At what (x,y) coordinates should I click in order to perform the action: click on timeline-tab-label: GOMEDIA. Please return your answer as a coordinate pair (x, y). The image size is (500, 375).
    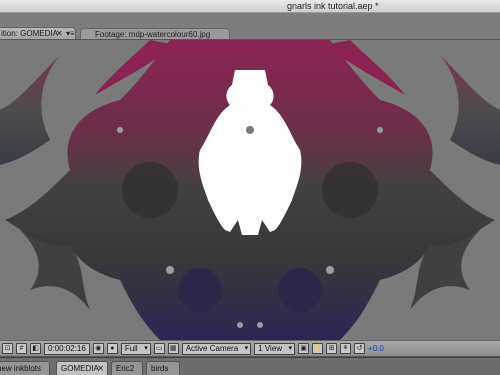
    Looking at the image, I should click on (80, 368).